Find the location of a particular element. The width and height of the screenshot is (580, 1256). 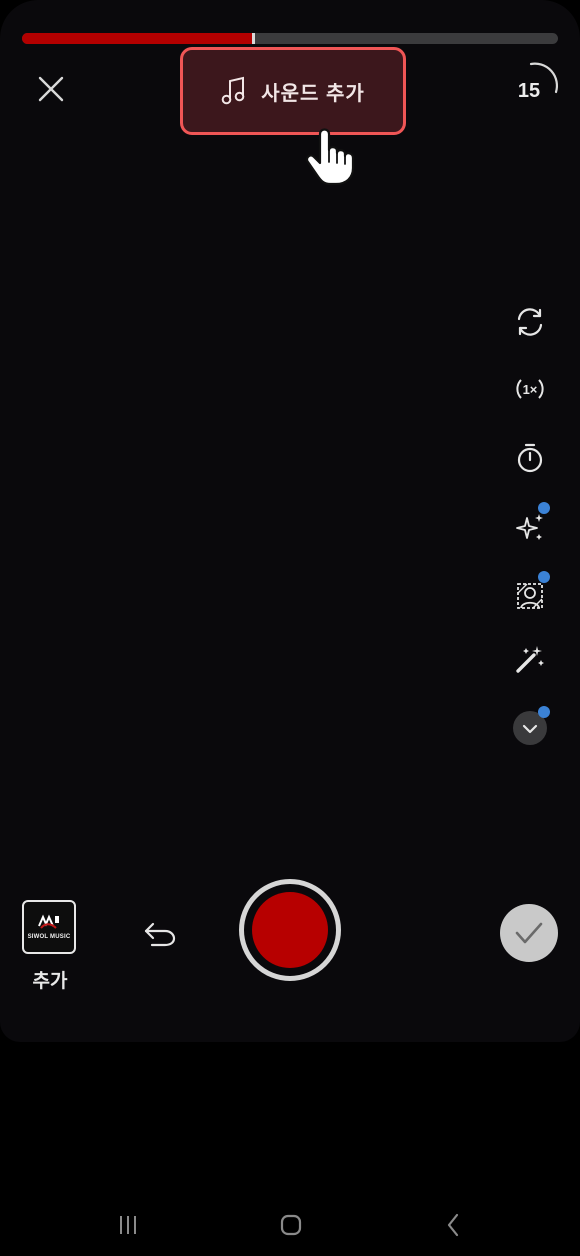

undo-button is located at coordinates (160, 934).